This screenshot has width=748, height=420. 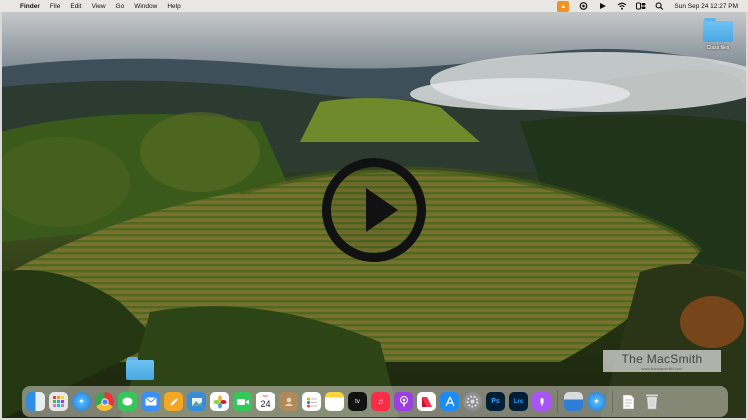 What do you see at coordinates (140, 368) in the screenshot?
I see `dragged-folder-icon` at bounding box center [140, 368].